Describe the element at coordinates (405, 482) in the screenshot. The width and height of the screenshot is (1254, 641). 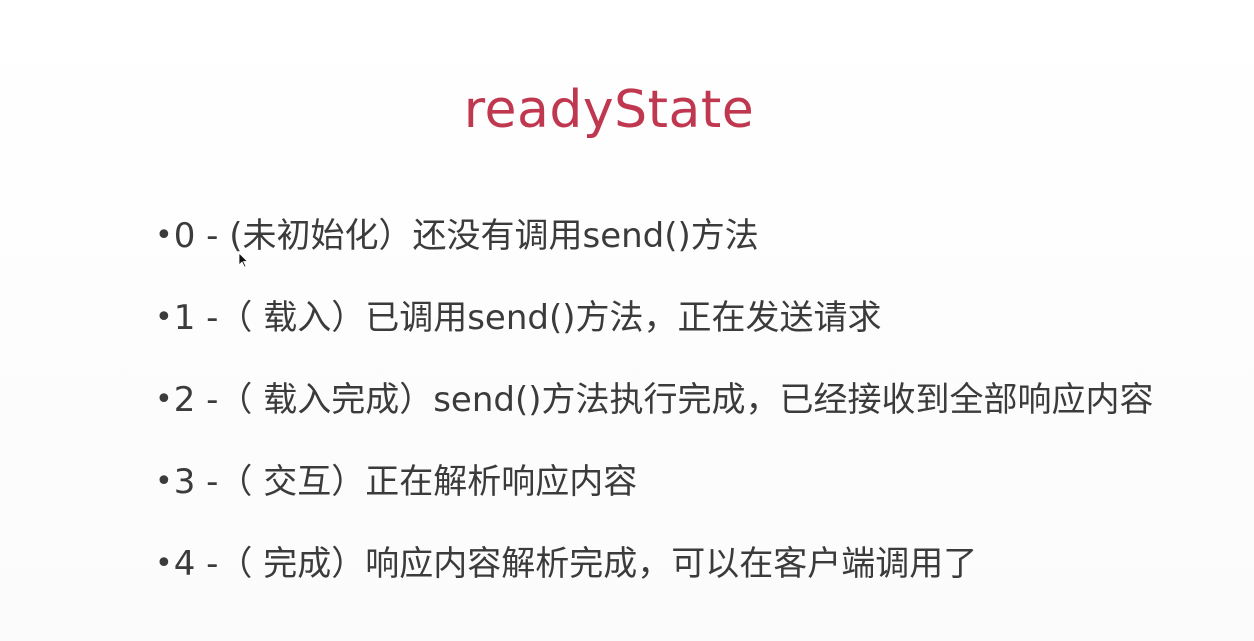
I see `bullet-text: 3 -（ 交互）正在解析响应内容` at that location.